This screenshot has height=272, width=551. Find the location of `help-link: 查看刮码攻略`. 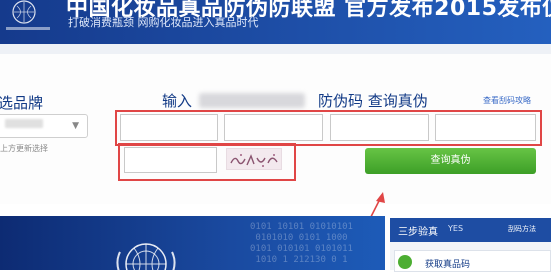

help-link: 查看刮码攻略 is located at coordinates (507, 100).